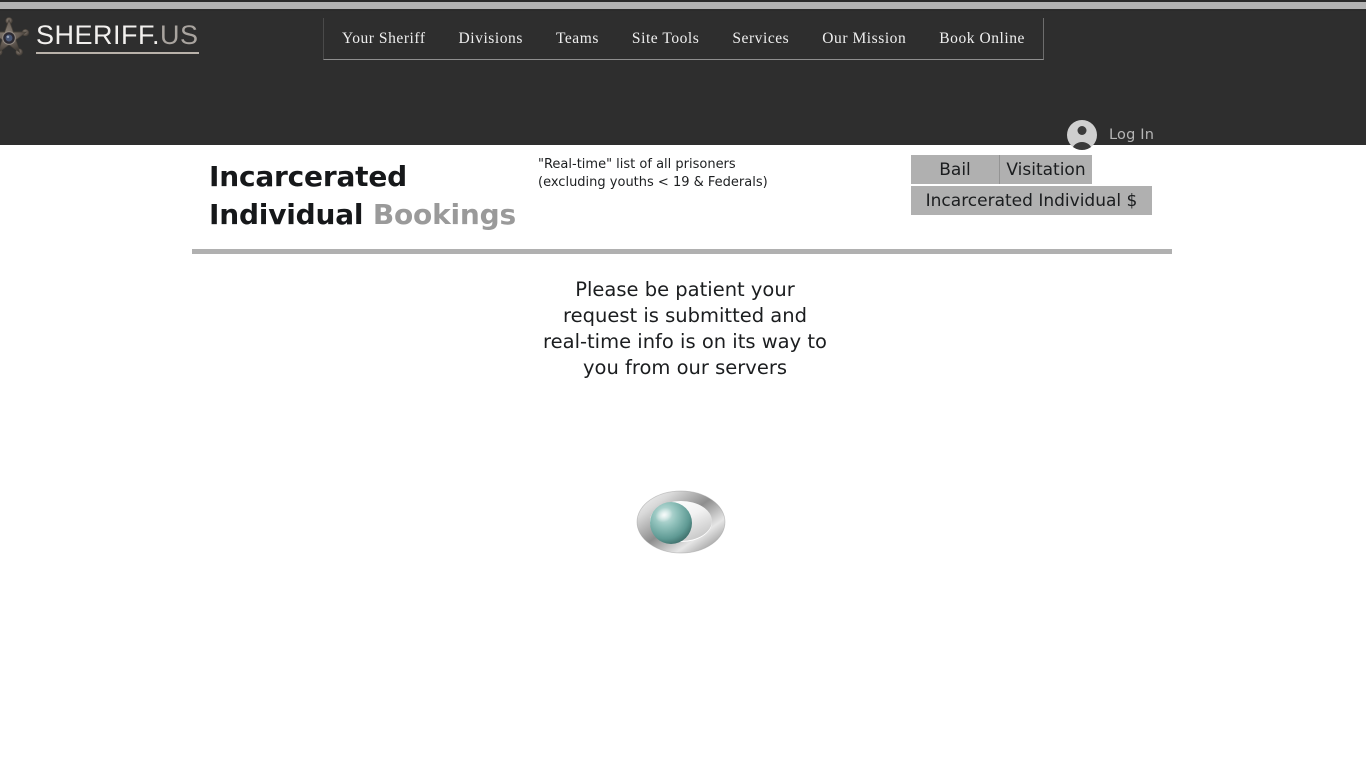  I want to click on section-divider, so click(682, 251).